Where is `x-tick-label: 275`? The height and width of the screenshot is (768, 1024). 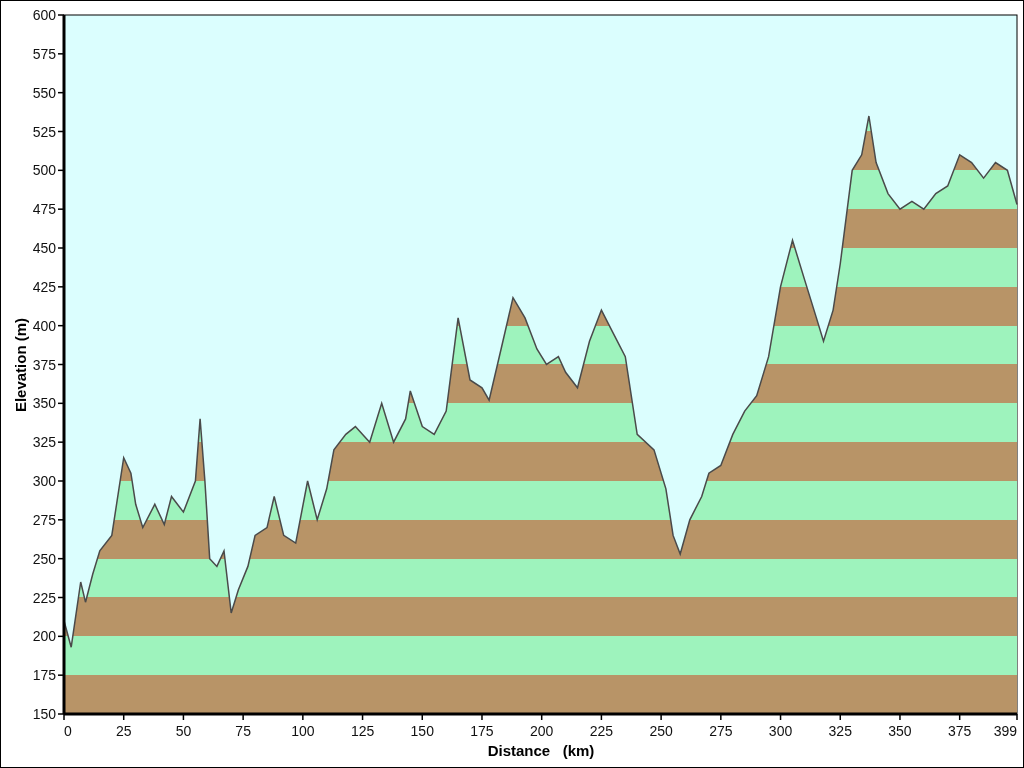 x-tick-label: 275 is located at coordinates (721, 731).